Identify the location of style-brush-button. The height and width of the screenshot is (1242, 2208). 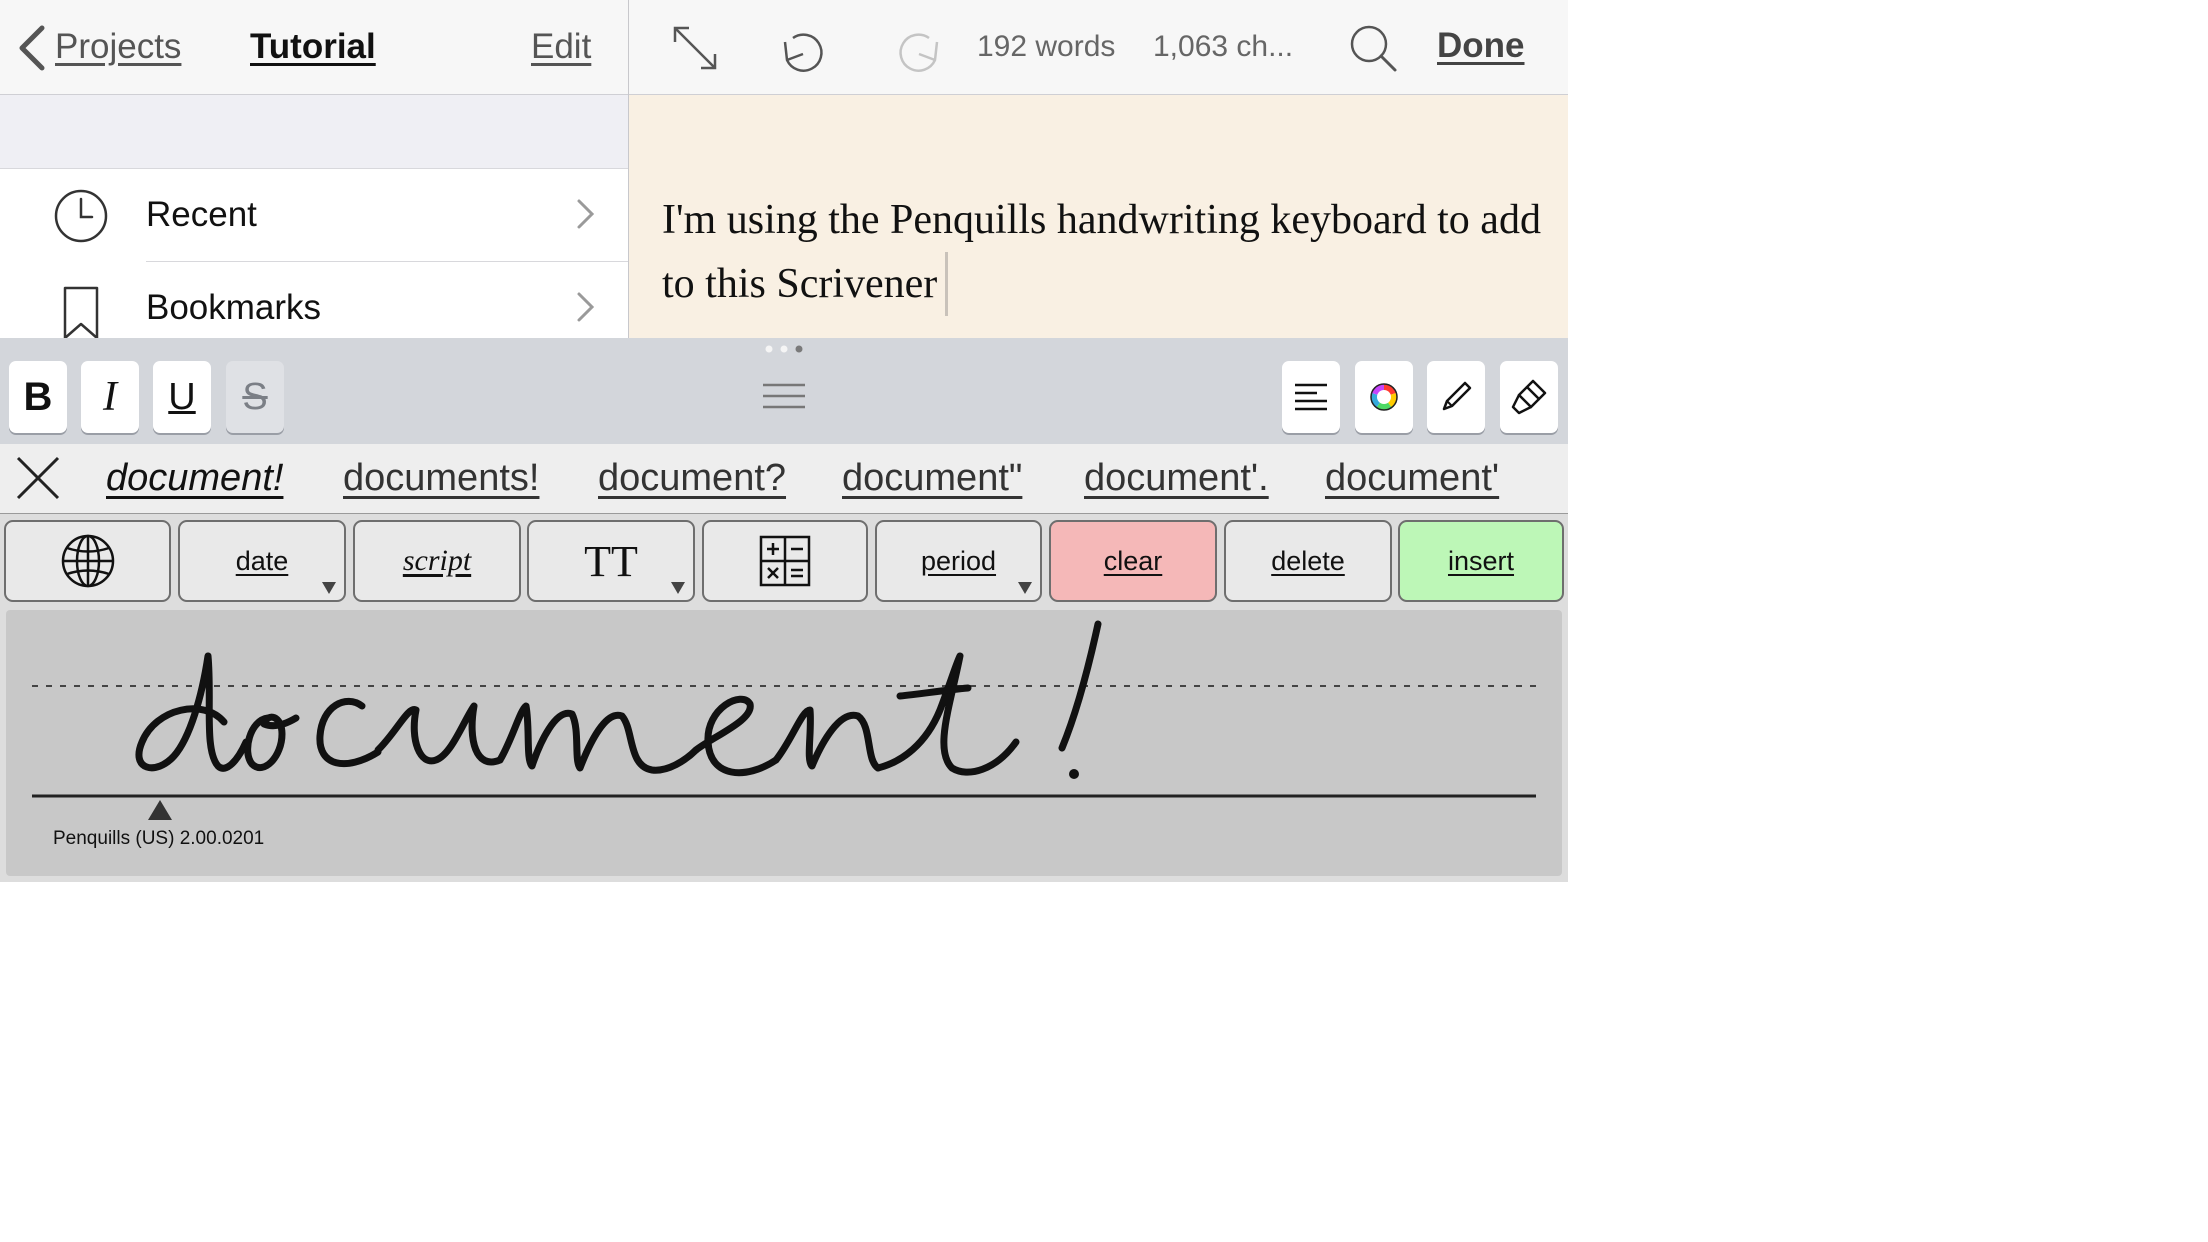
(1529, 397).